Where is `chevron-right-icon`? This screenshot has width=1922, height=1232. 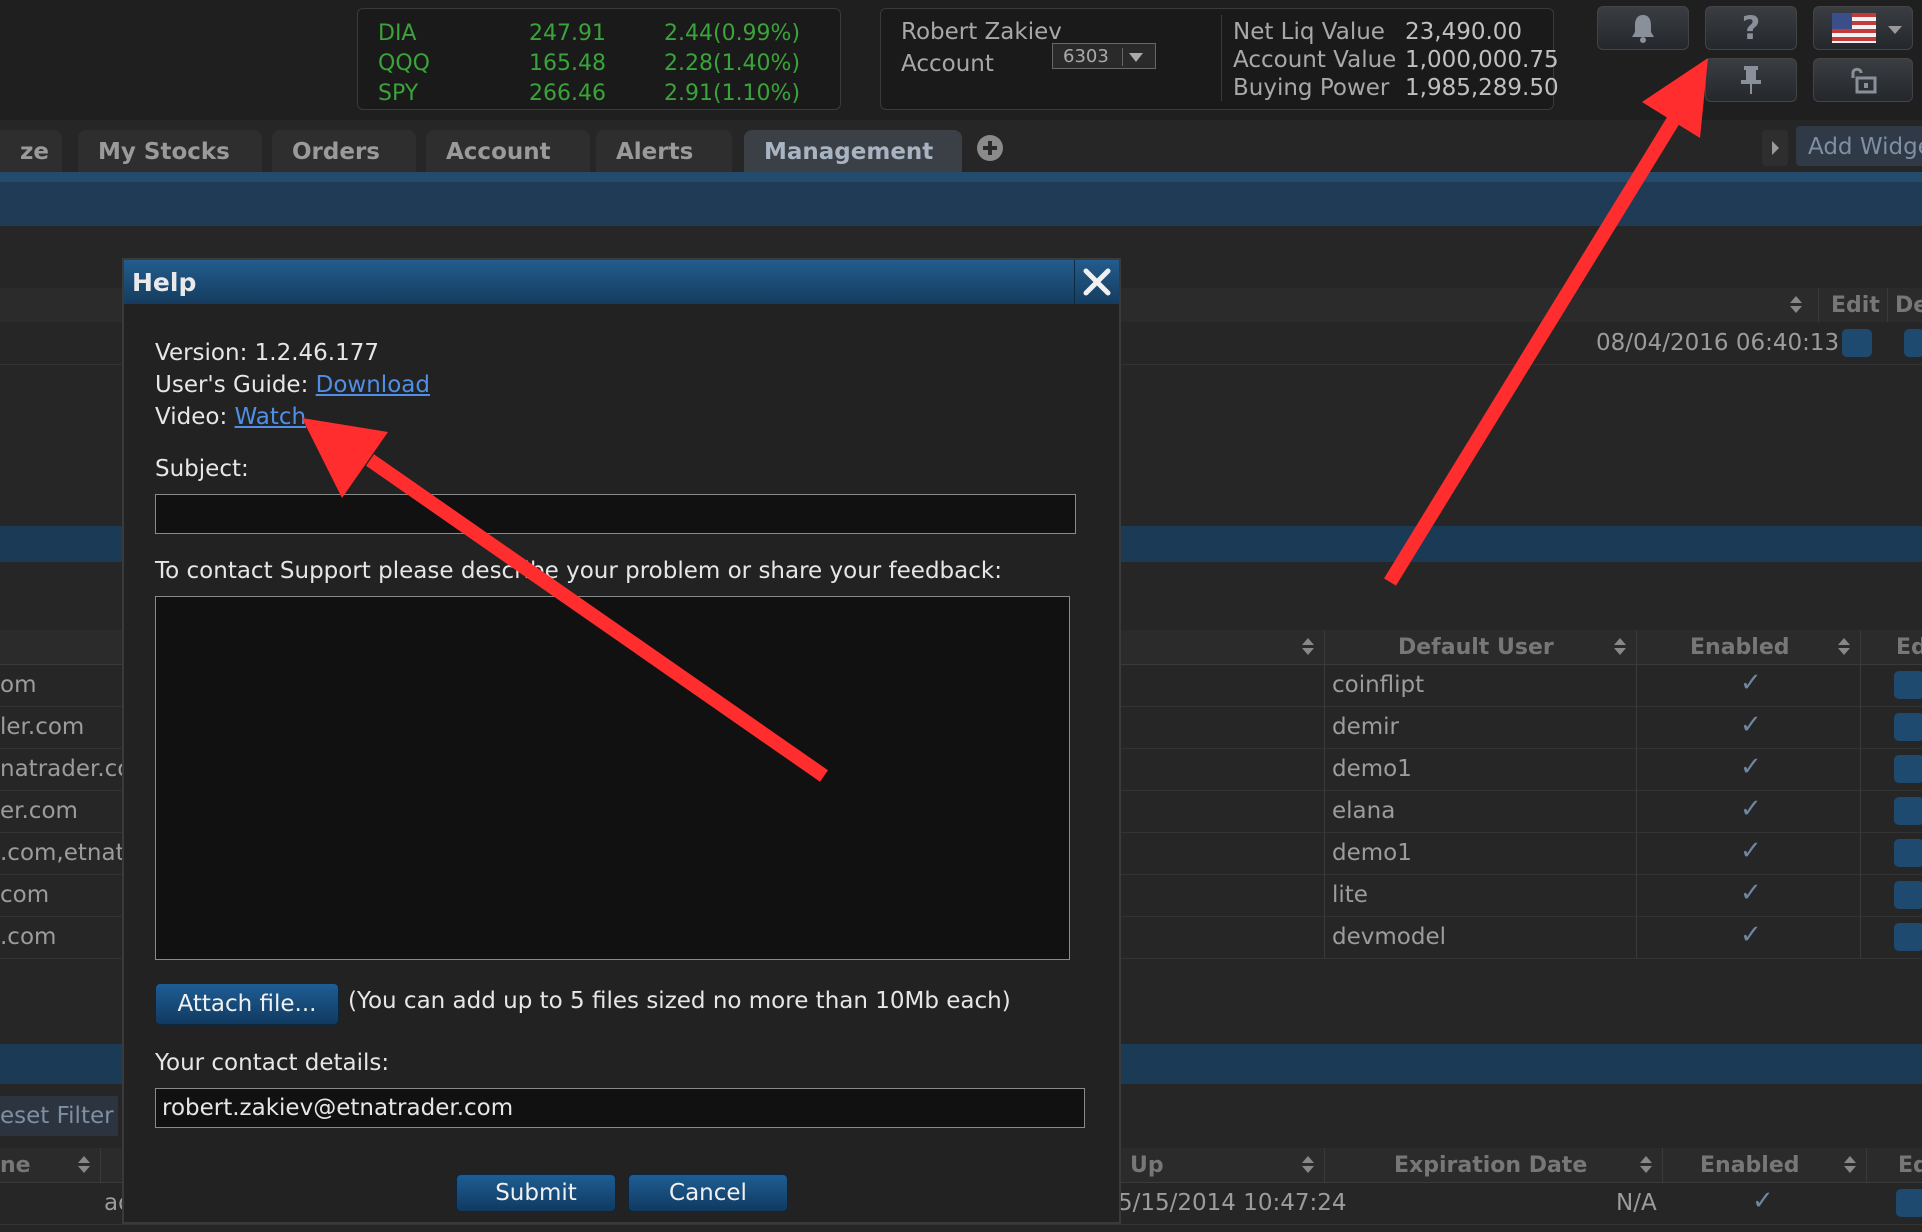
chevron-right-icon is located at coordinates (1775, 148).